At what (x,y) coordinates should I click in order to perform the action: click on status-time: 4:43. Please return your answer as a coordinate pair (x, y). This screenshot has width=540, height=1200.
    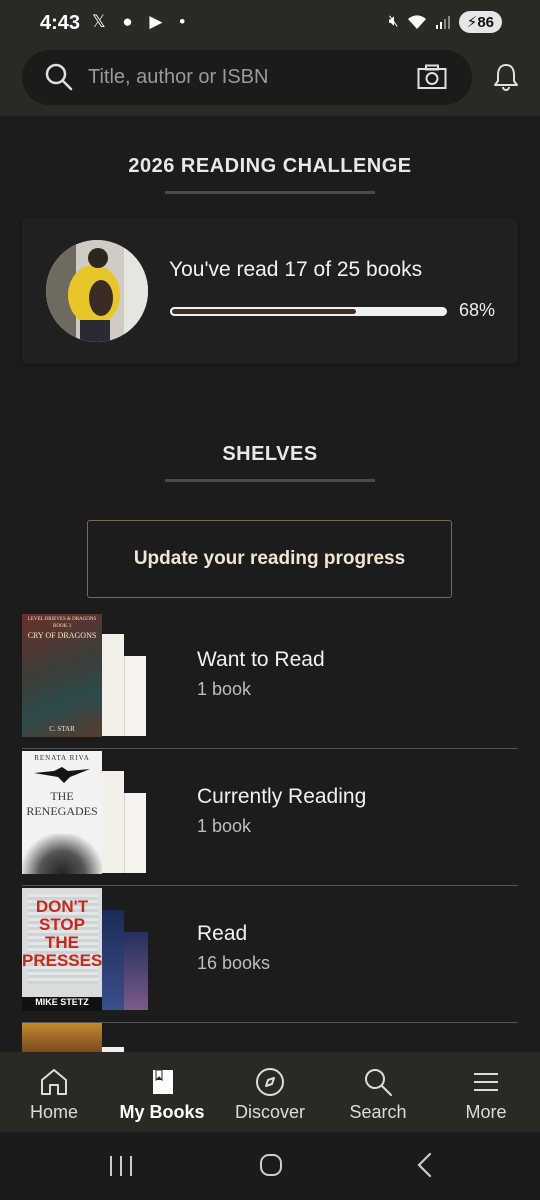
    Looking at the image, I should click on (60, 23).